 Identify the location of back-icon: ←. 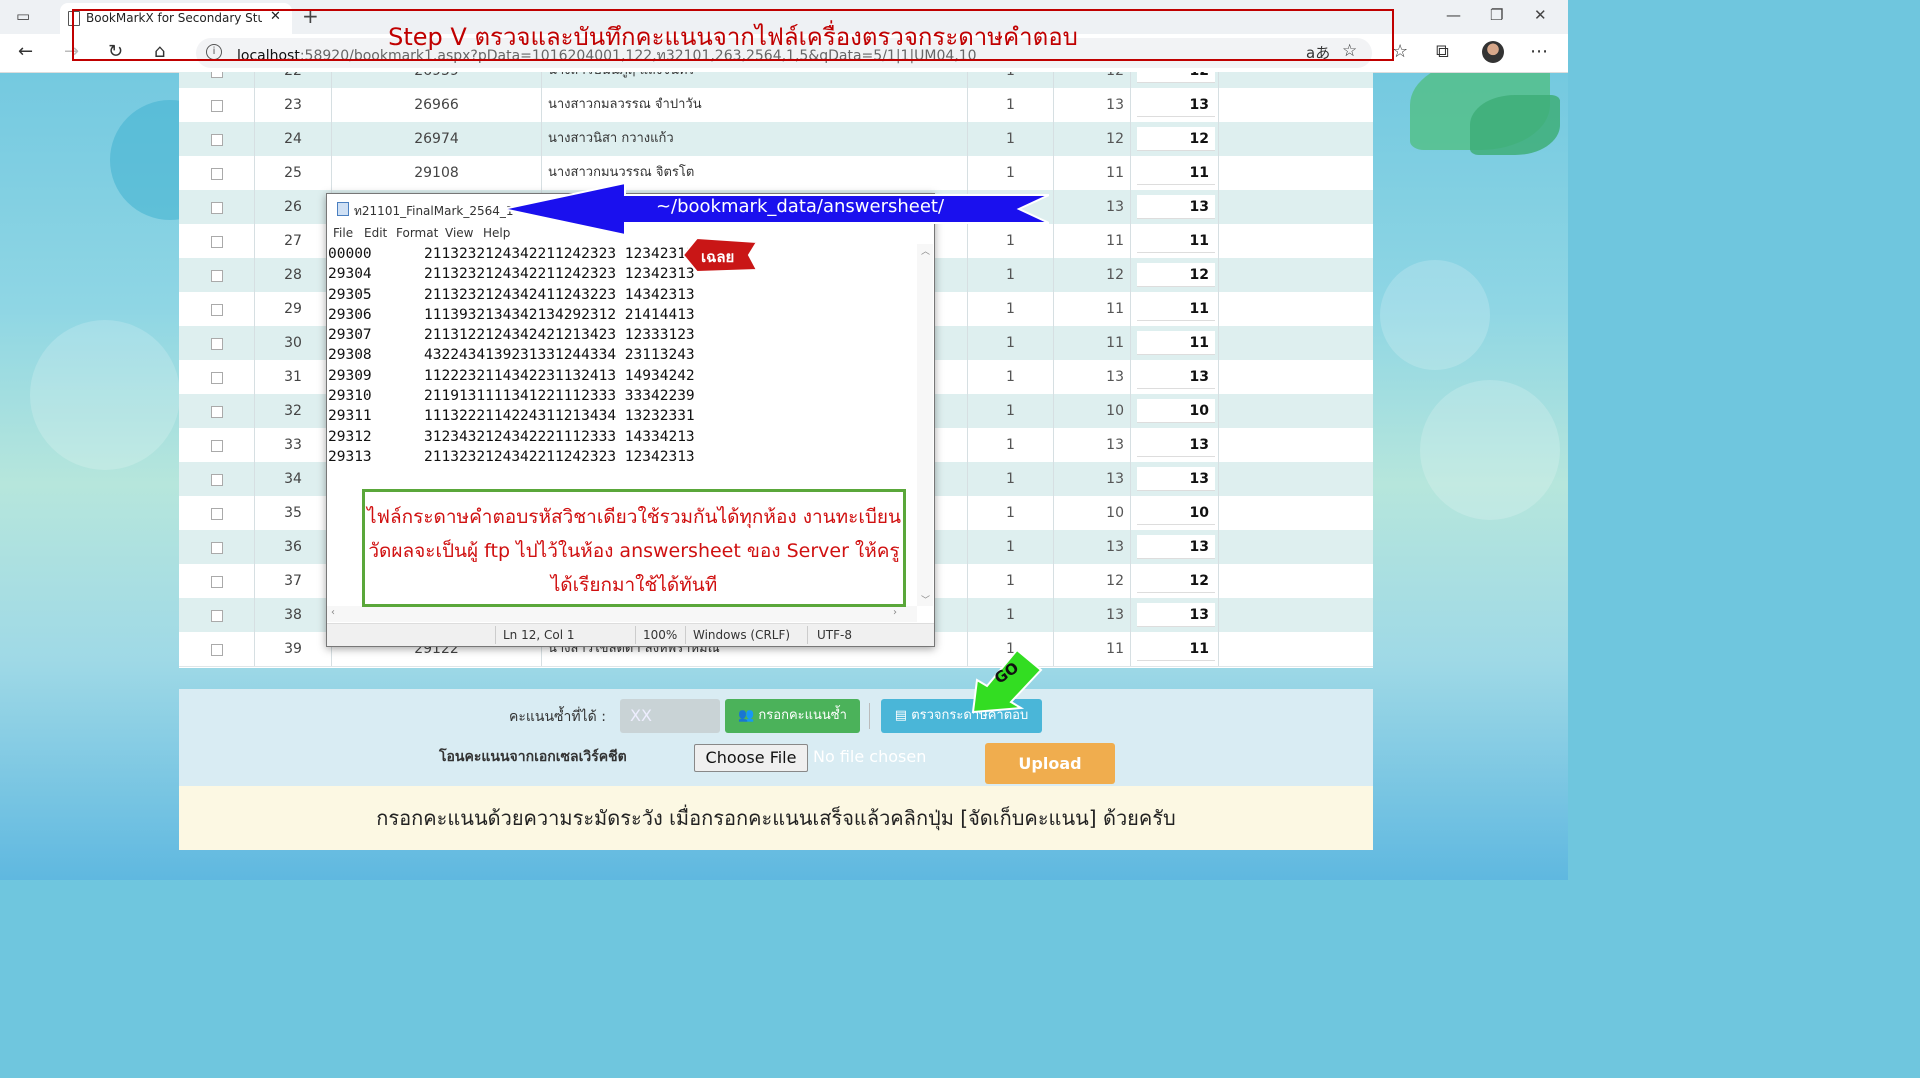
(25, 51).